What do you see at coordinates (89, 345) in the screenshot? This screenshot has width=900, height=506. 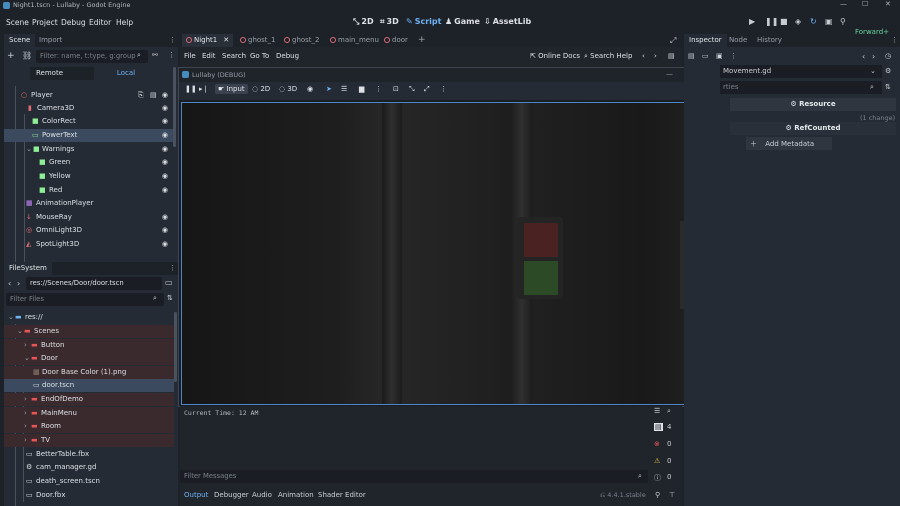 I see `fs-item-button: › ▬ Button` at bounding box center [89, 345].